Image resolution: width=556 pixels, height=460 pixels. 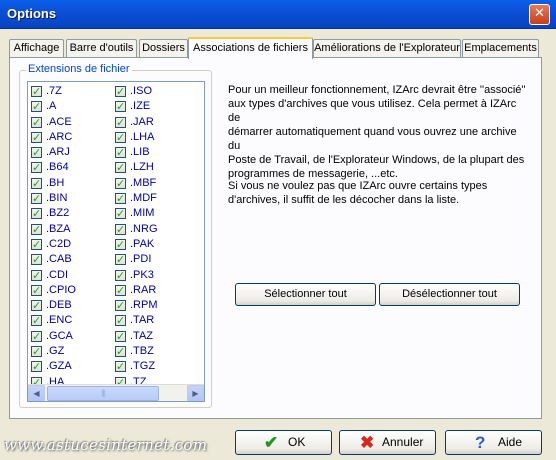 I want to click on scroll-left-icon: ◀, so click(x=36, y=393).